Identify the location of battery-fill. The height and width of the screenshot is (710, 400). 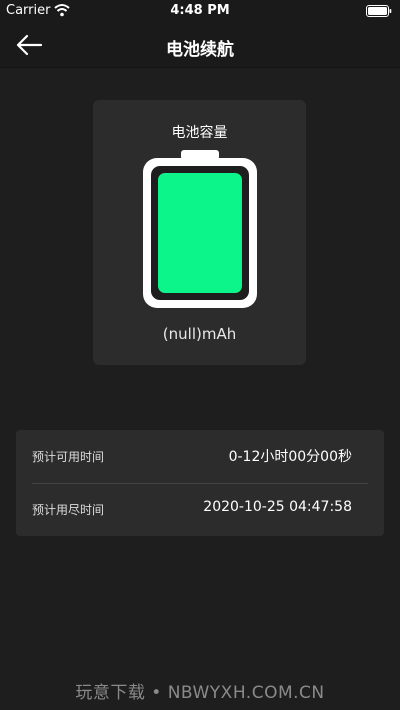
(200, 233).